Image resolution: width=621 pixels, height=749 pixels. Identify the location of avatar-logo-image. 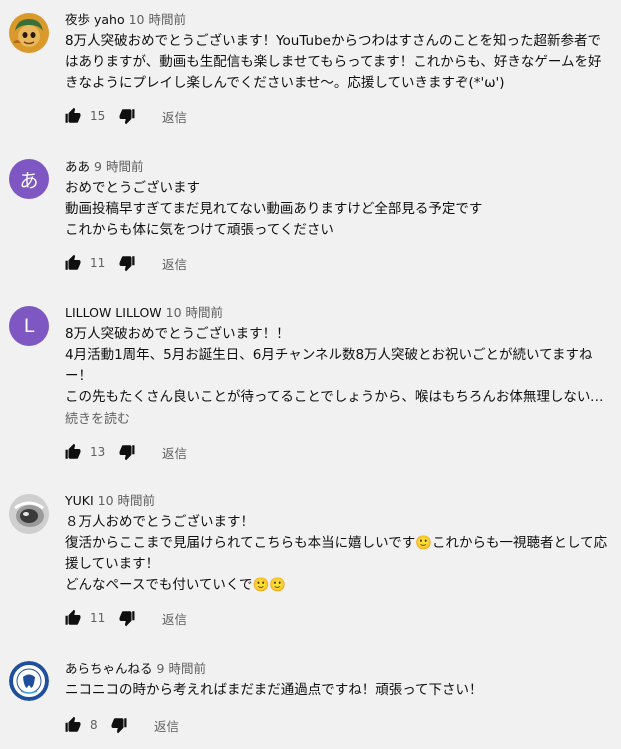
(29, 681).